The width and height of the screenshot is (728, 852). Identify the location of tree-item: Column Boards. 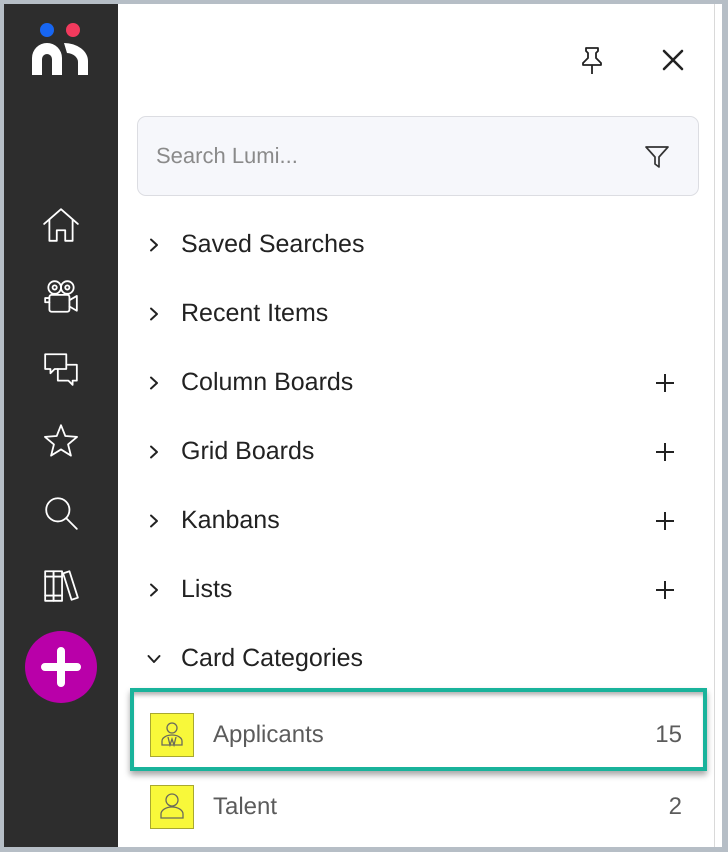
(411, 382).